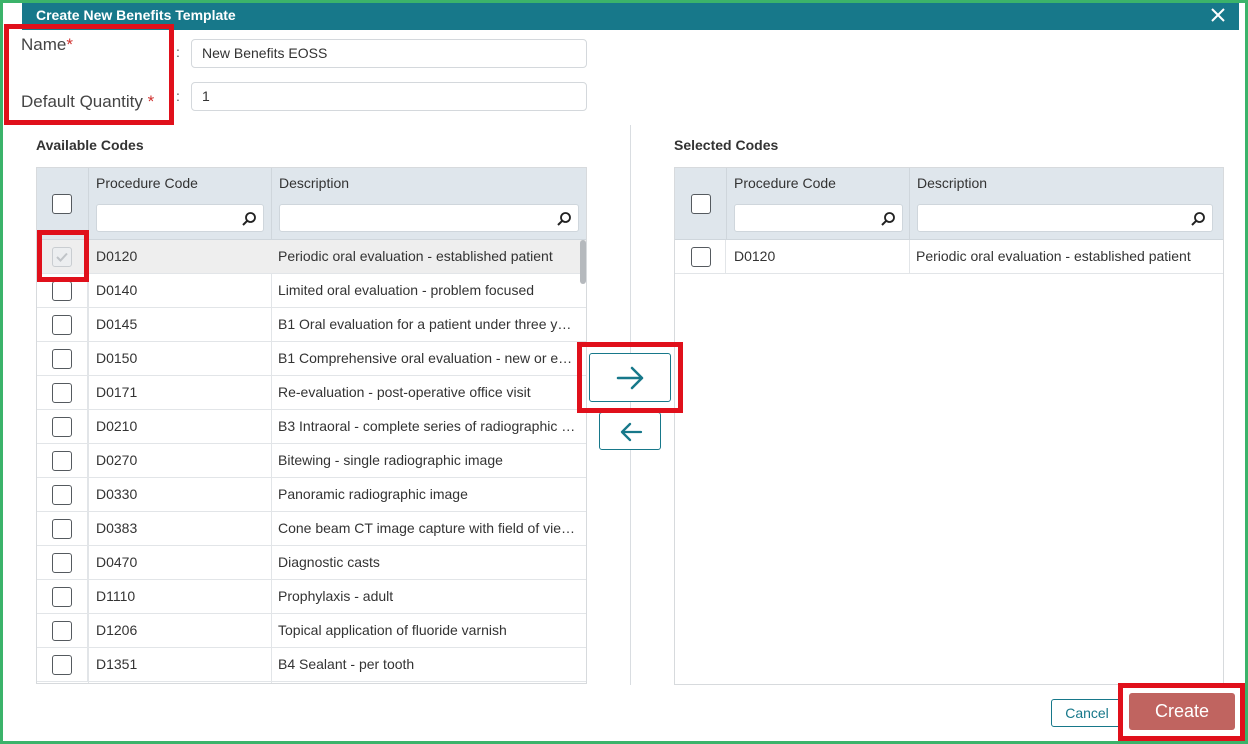  I want to click on dialog-title: Create New Benefits Template, so click(136, 15).